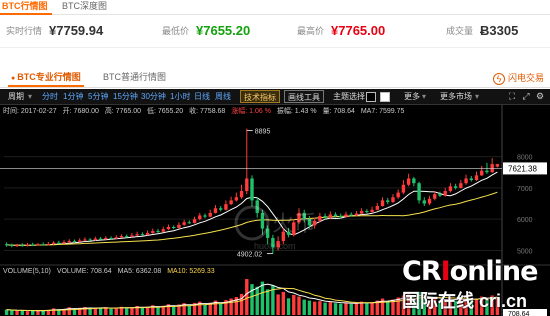  What do you see at coordinates (338, 111) in the screenshot?
I see `info-volume: 量: 708.64` at bounding box center [338, 111].